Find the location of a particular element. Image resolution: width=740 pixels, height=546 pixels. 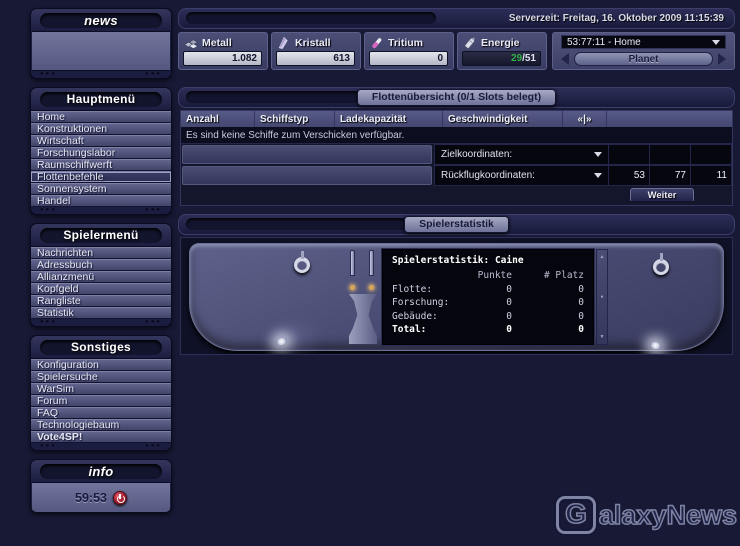

resource-header: Metall is located at coordinates (222, 42).